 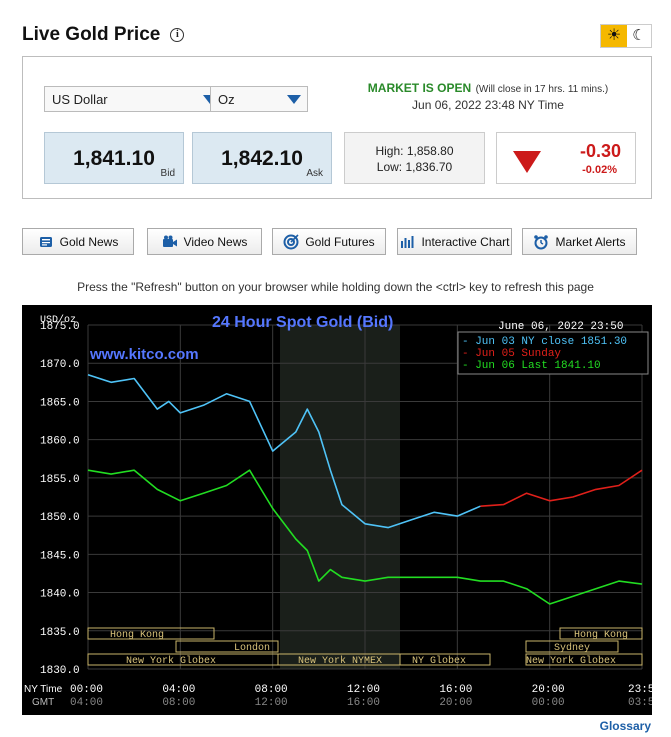 I want to click on page-title: Live Gold Price, so click(x=91, y=34).